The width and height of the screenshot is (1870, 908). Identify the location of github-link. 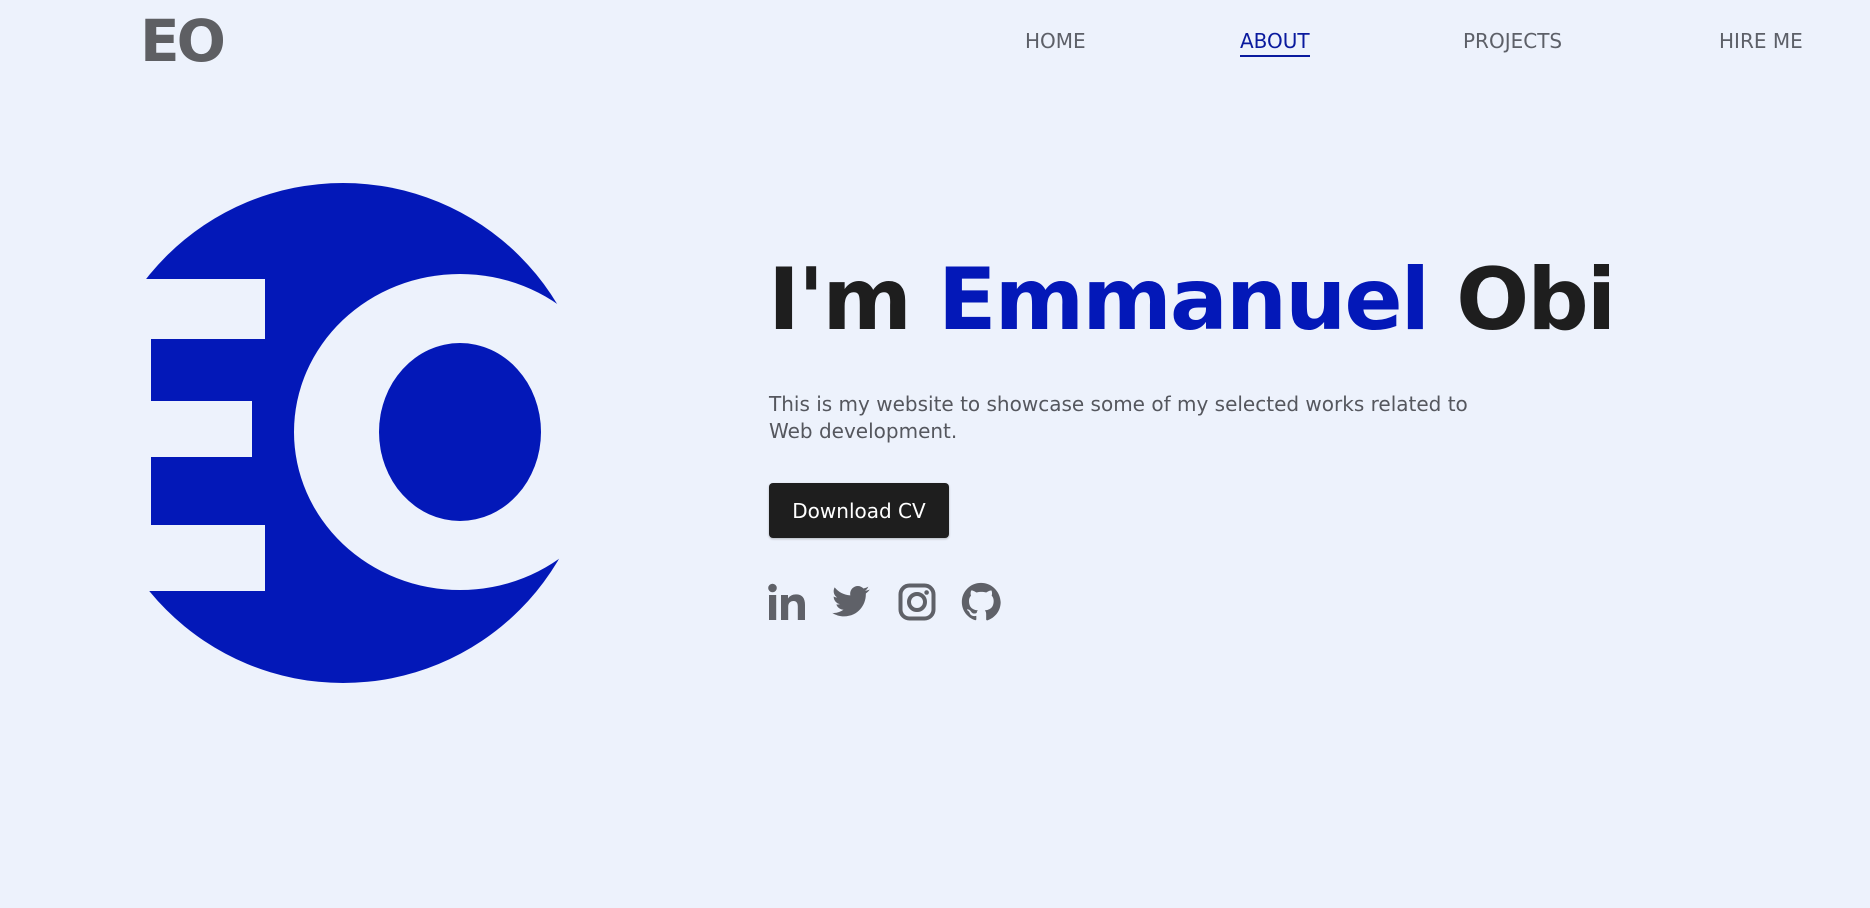
(981, 602).